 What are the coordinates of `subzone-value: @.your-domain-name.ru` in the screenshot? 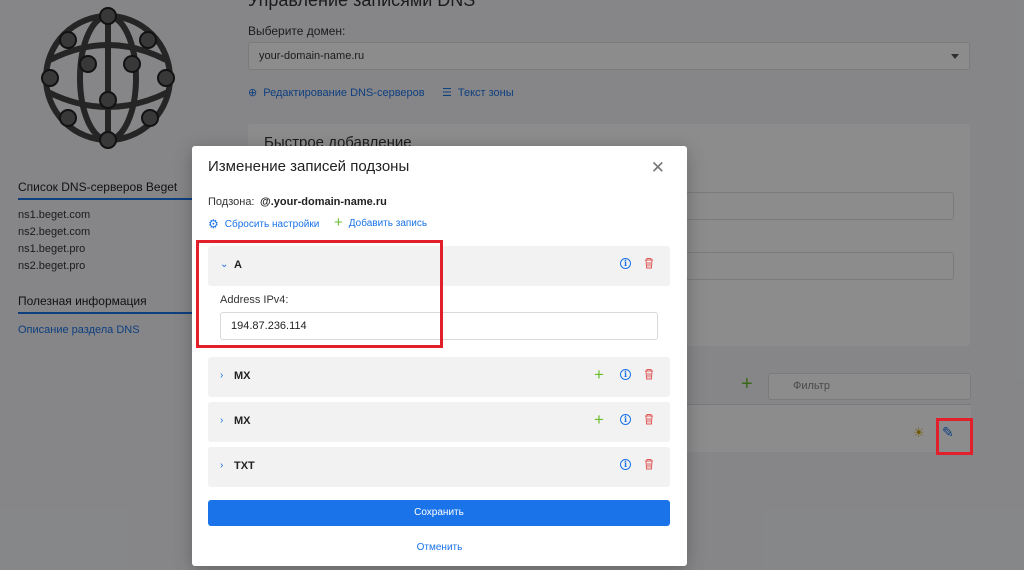 It's located at (323, 202).